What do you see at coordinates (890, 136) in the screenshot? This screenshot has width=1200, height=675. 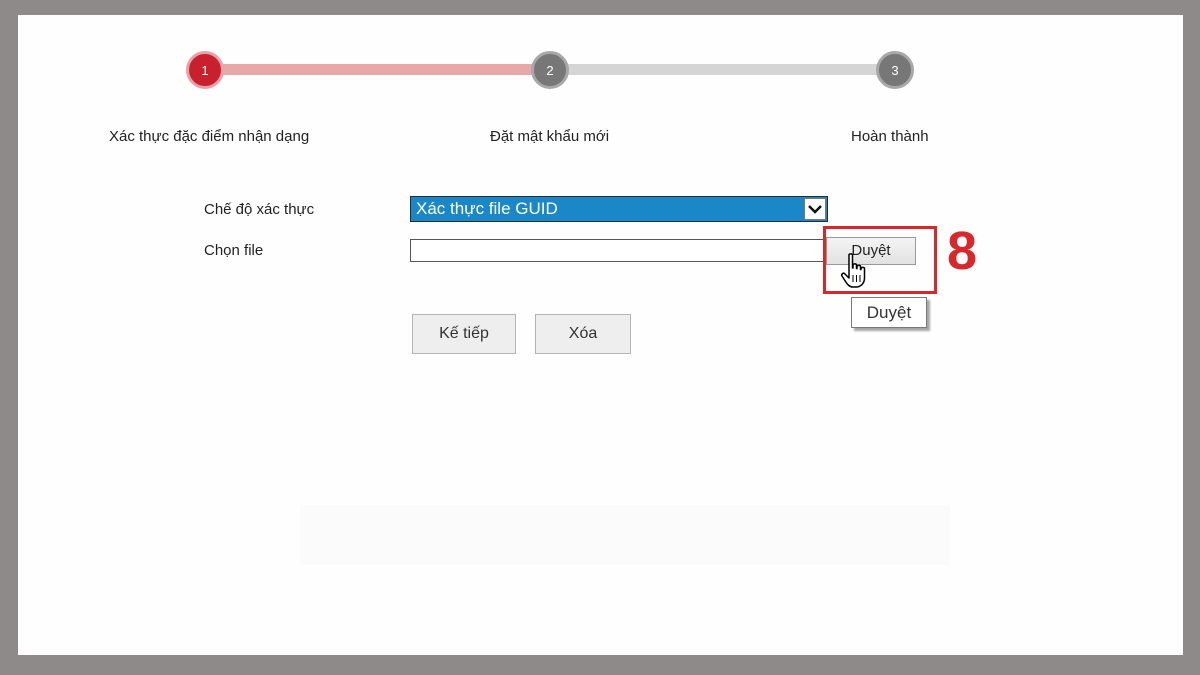 I see `step-3-label: Hoàn thành` at bounding box center [890, 136].